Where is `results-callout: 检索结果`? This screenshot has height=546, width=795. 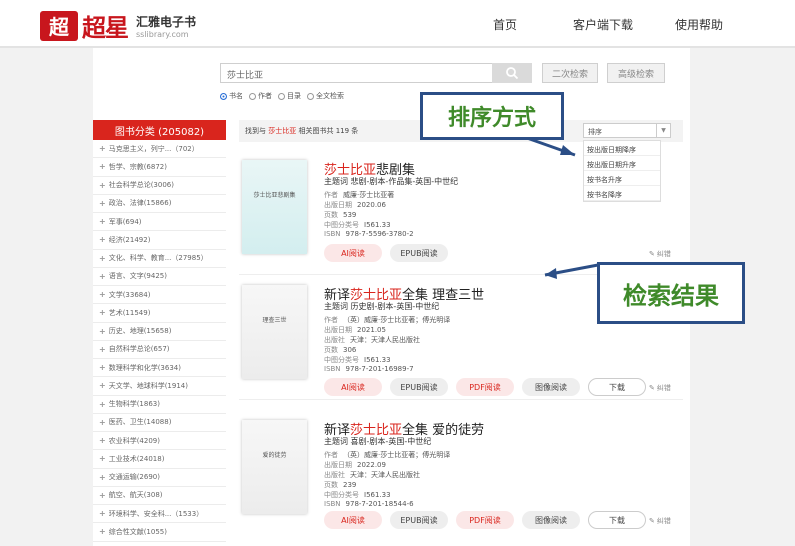 results-callout: 检索结果 is located at coordinates (671, 293).